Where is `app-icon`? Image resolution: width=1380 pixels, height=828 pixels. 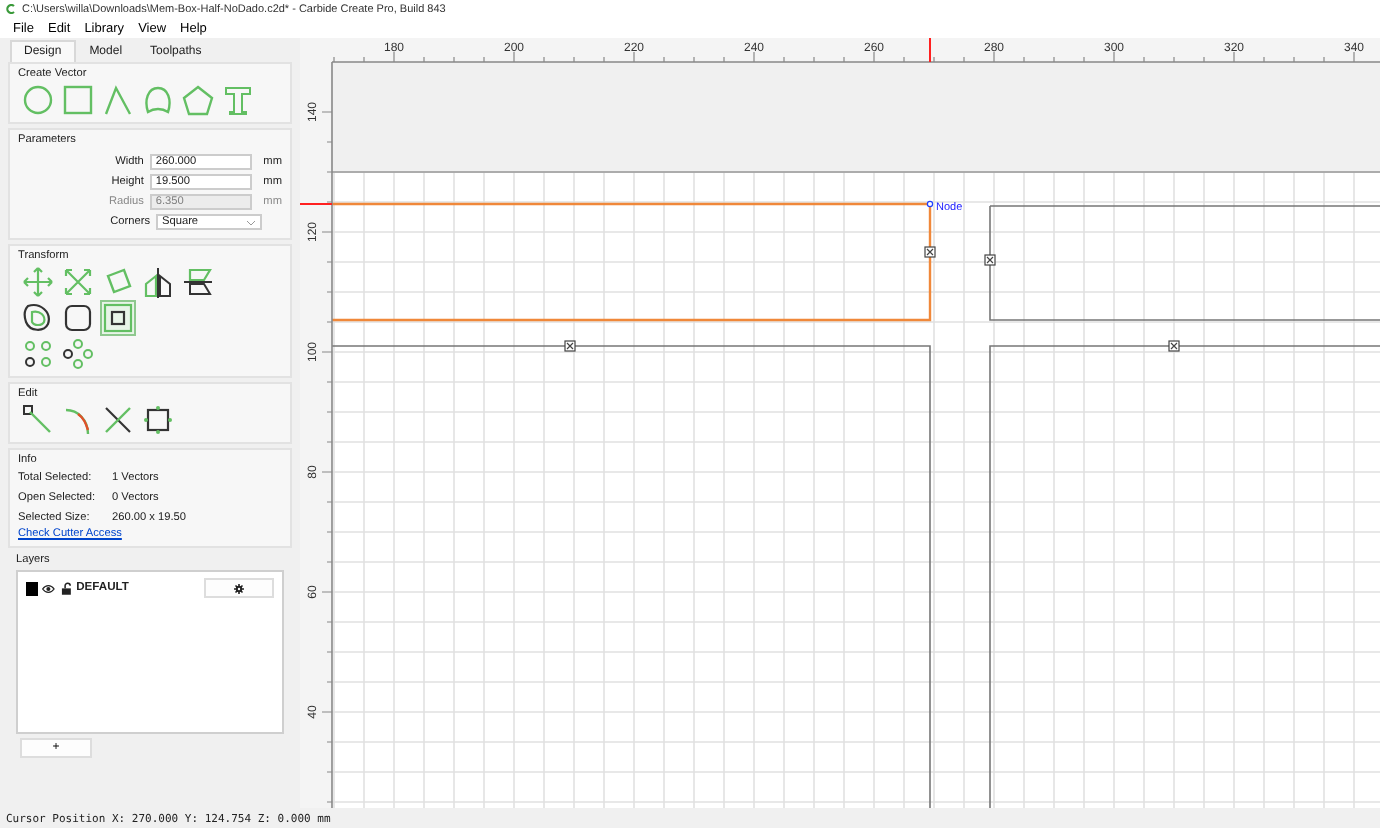 app-icon is located at coordinates (11, 9).